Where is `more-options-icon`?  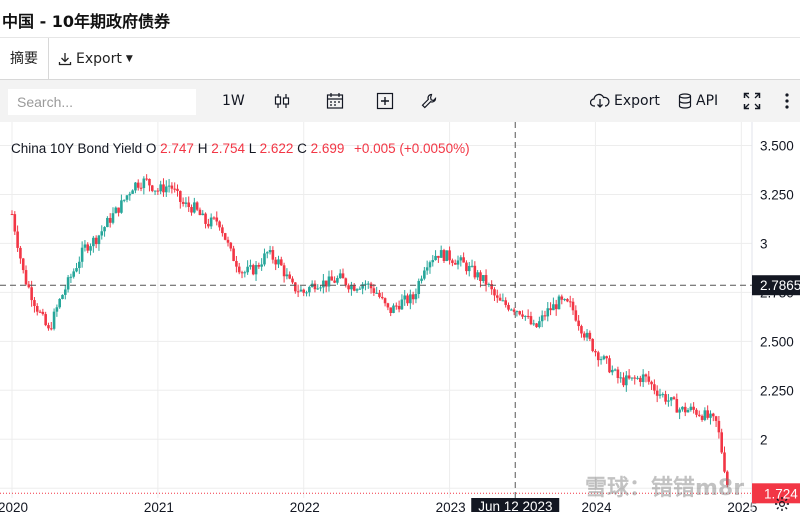 more-options-icon is located at coordinates (787, 101).